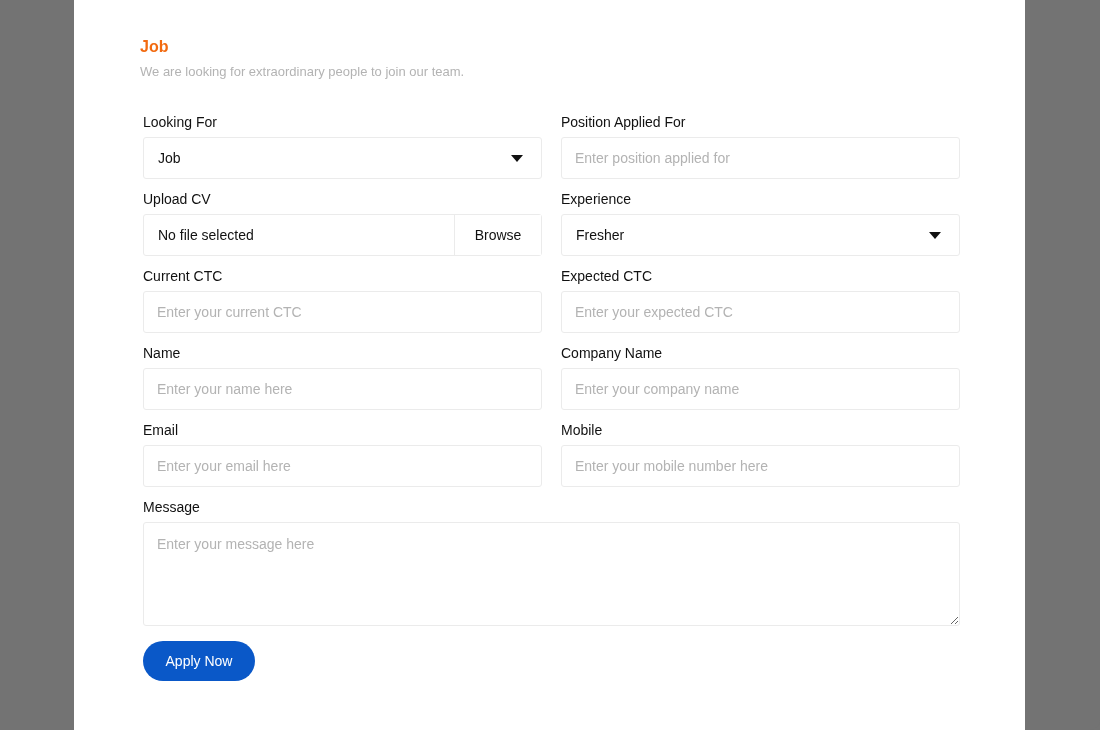 This screenshot has width=1100, height=730. I want to click on field-label: Message, so click(171, 507).